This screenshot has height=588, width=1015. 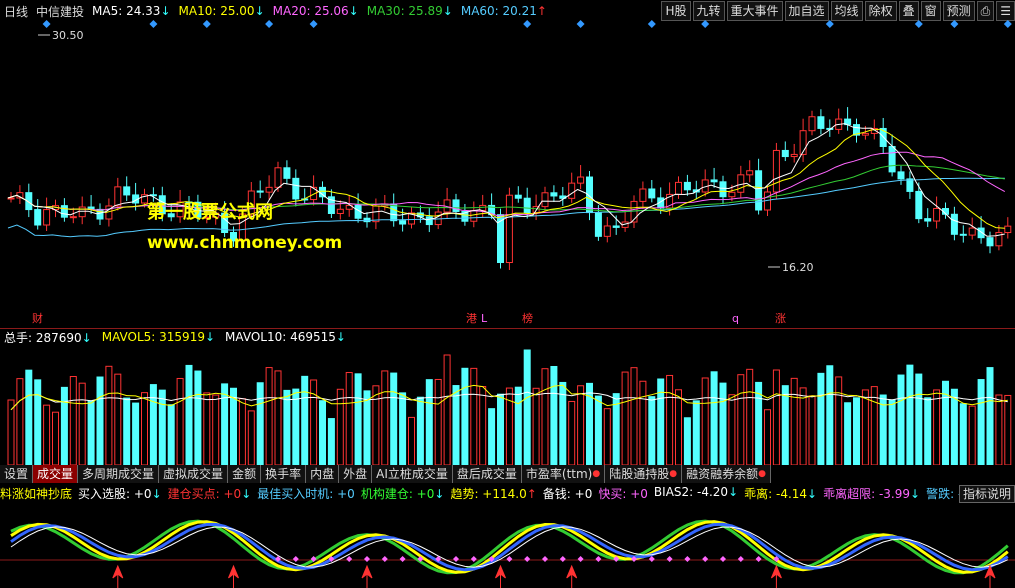 I want to click on indicator-help-button: 指标说明, so click(x=986, y=494).